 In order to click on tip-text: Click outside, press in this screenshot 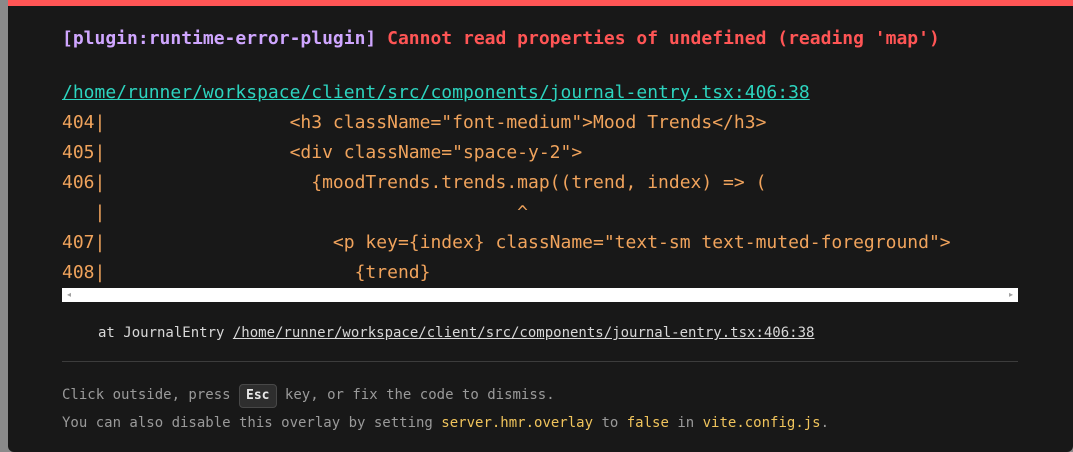, I will do `click(151, 395)`.